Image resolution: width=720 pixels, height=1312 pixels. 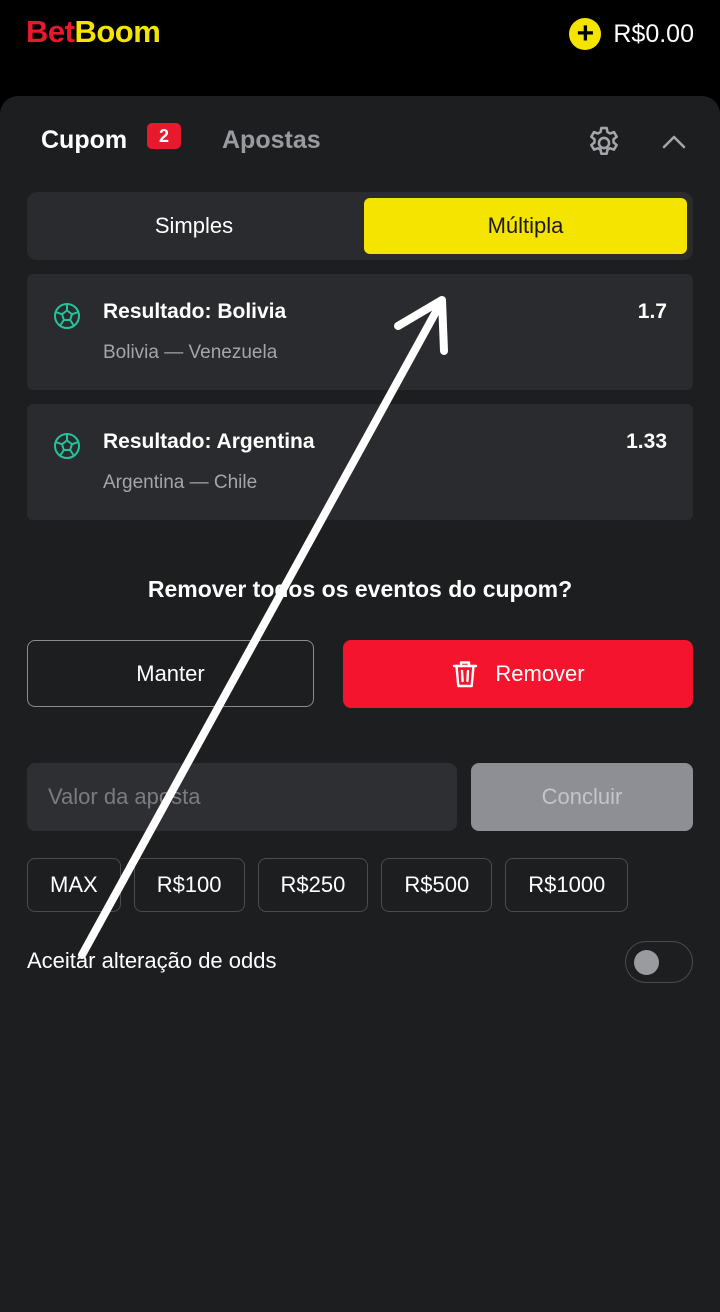 What do you see at coordinates (190, 352) in the screenshot?
I see `event-match: Bolivia — Venezuela` at bounding box center [190, 352].